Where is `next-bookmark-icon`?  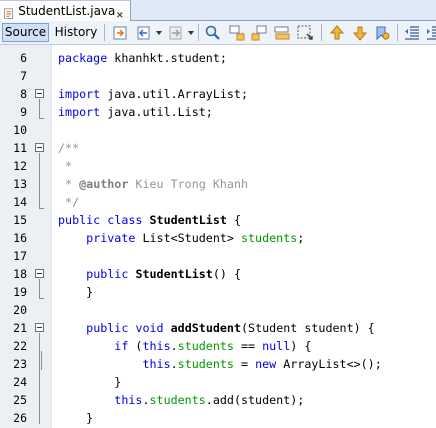
next-bookmark-icon is located at coordinates (360, 33).